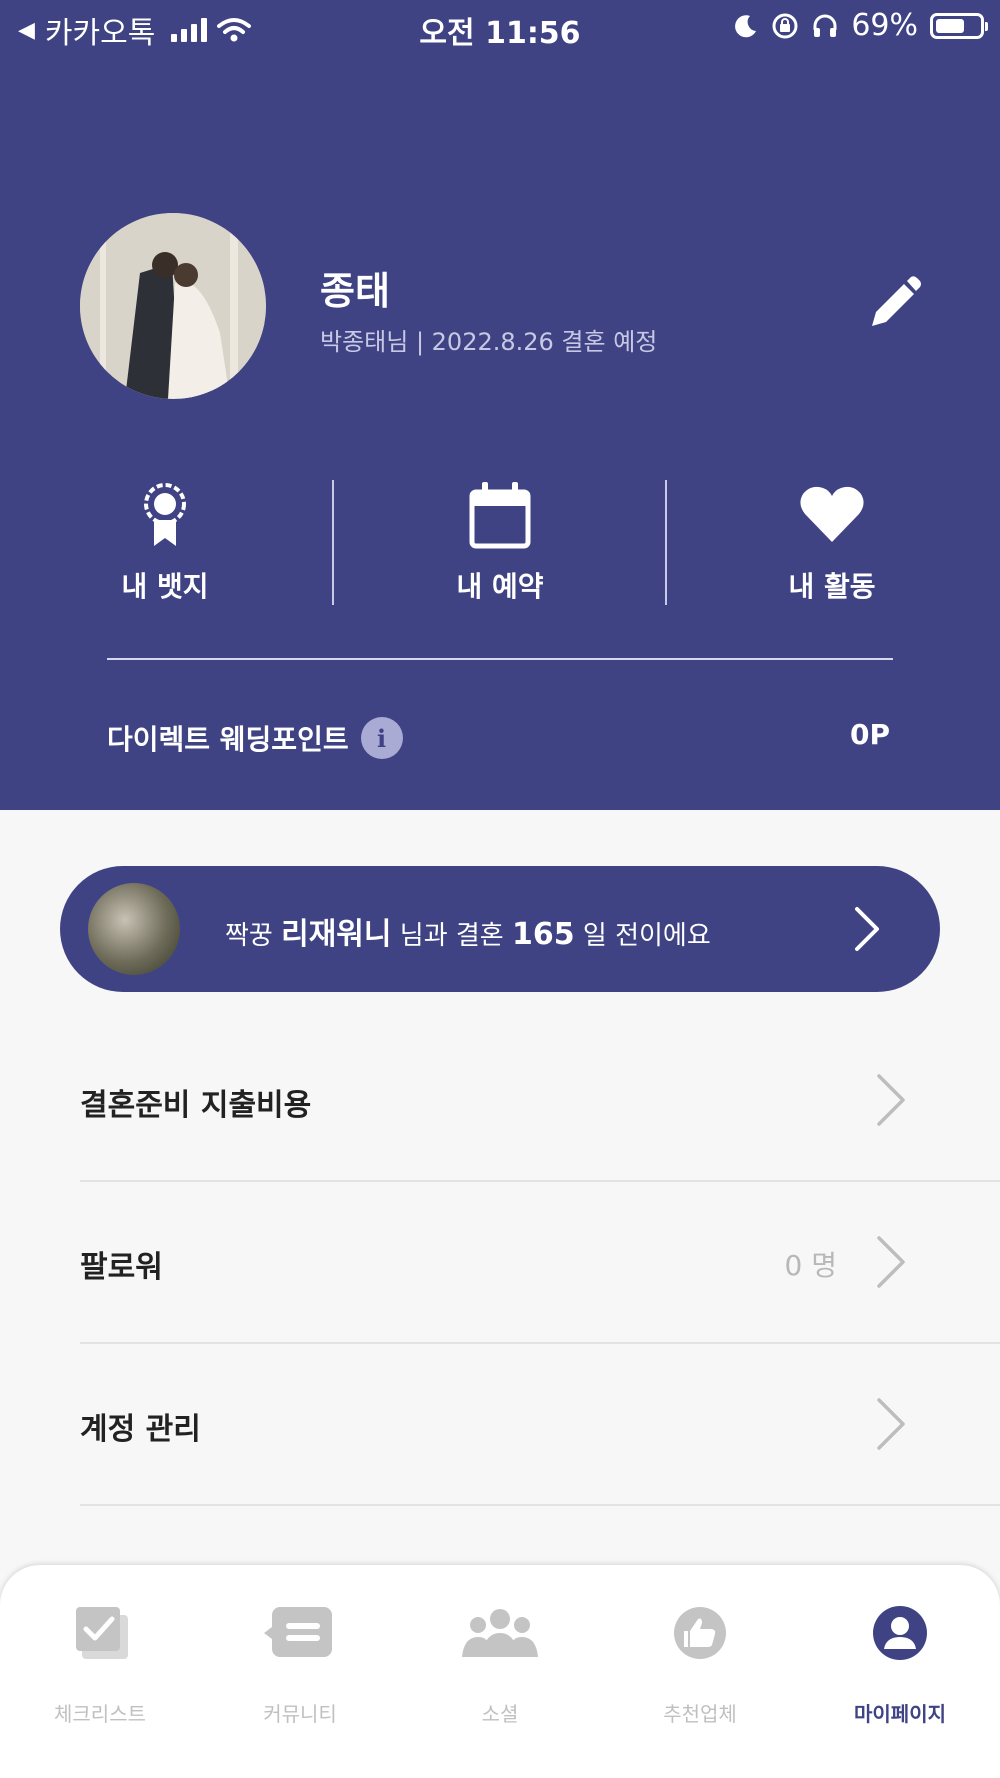 The image size is (1000, 1778). What do you see at coordinates (336, 934) in the screenshot?
I see `partner-name: 리재워니` at bounding box center [336, 934].